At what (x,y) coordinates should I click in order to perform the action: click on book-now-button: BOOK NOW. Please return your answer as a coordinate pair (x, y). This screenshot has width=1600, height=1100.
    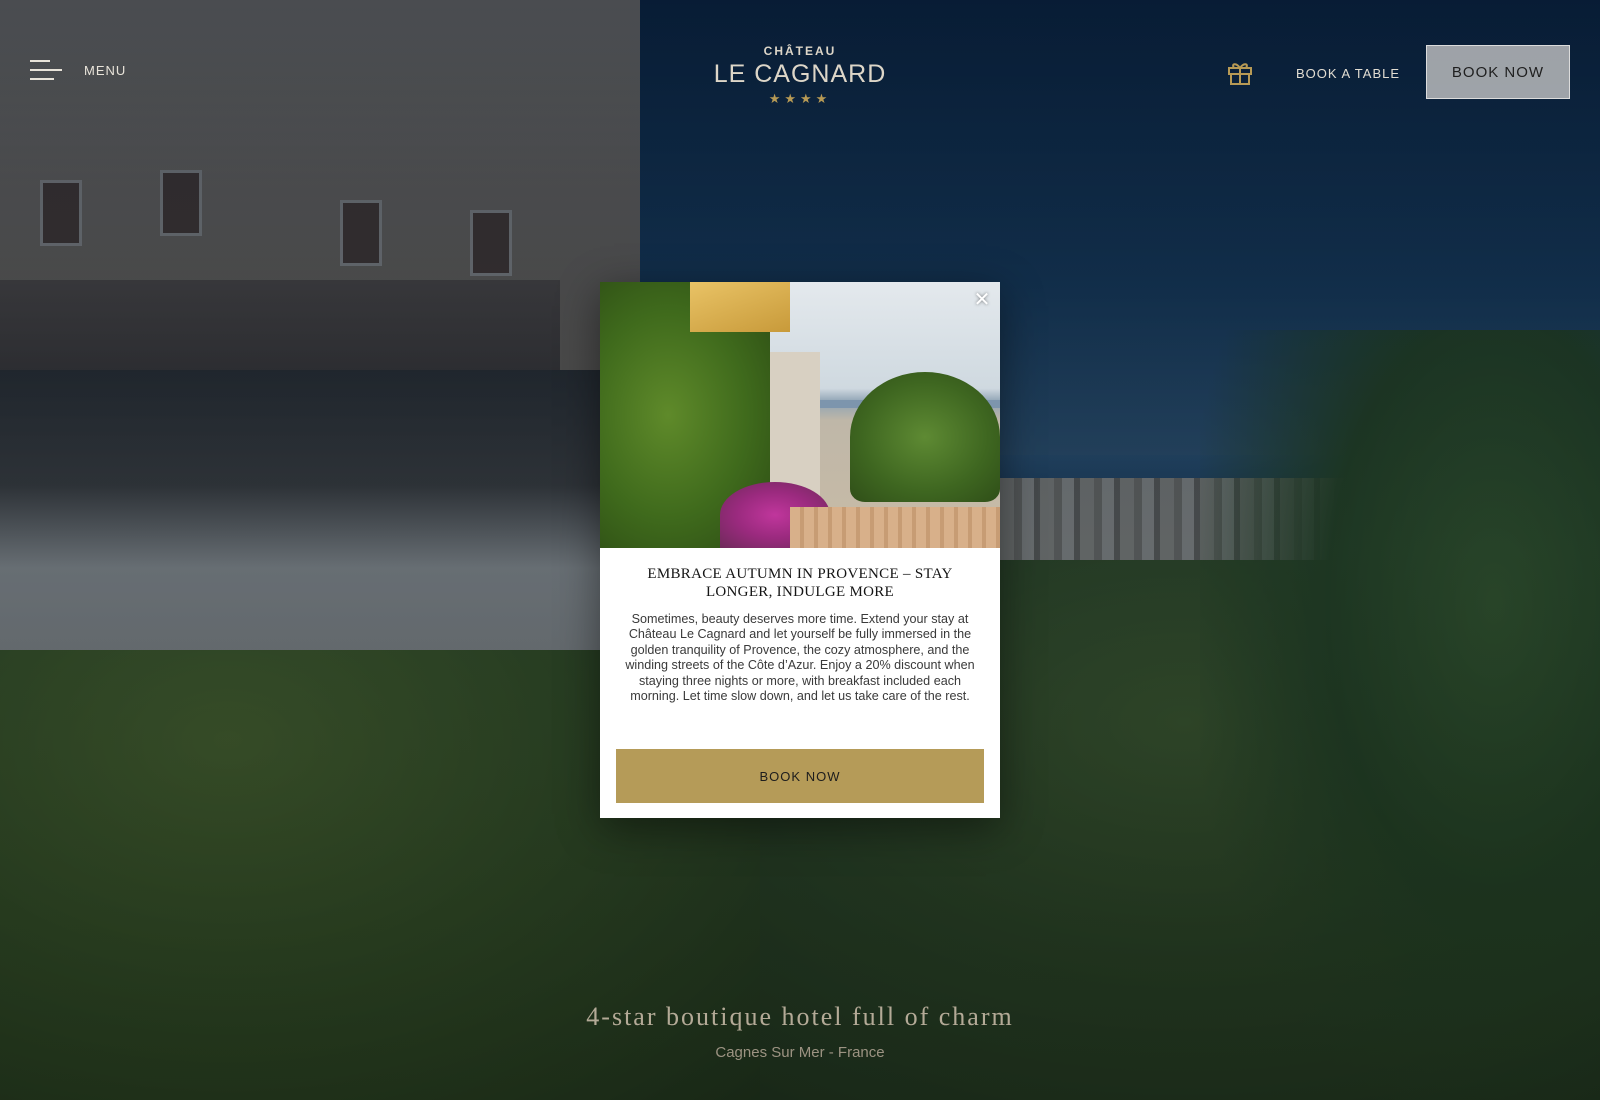
    Looking at the image, I should click on (1498, 72).